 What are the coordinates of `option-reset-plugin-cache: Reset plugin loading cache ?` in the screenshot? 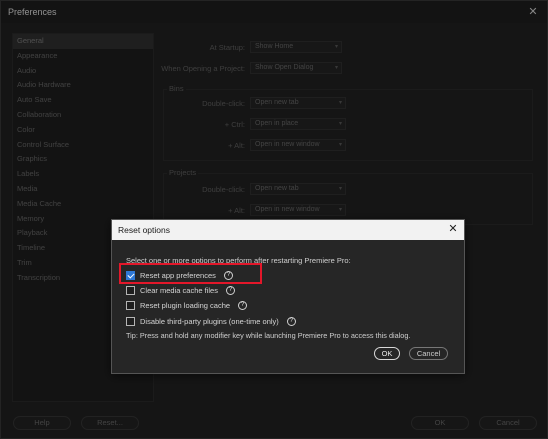 It's located at (187, 305).